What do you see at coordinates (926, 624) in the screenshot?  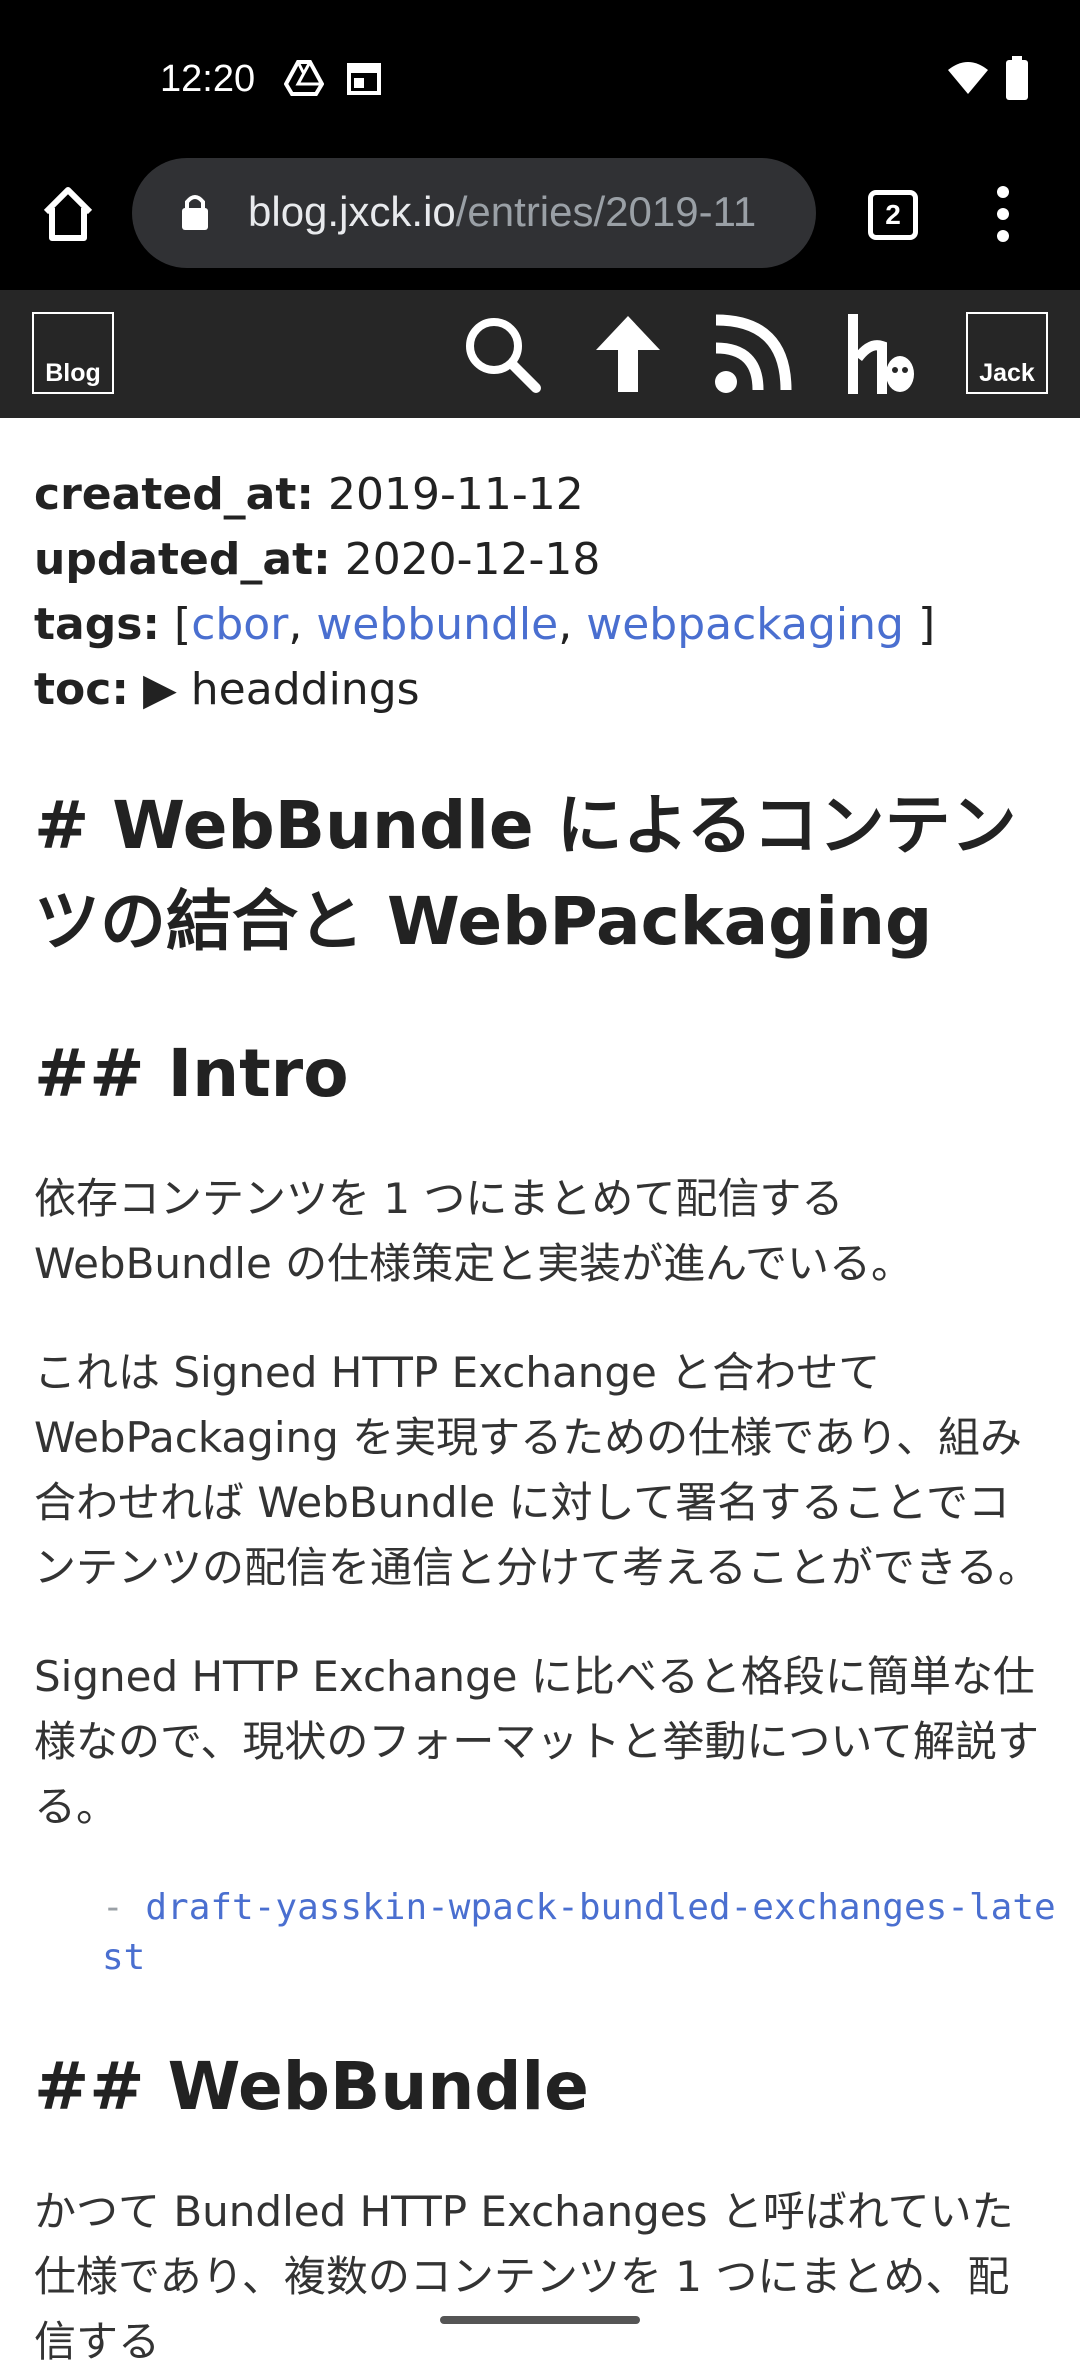 I see `tags-close-bracket: ]` at bounding box center [926, 624].